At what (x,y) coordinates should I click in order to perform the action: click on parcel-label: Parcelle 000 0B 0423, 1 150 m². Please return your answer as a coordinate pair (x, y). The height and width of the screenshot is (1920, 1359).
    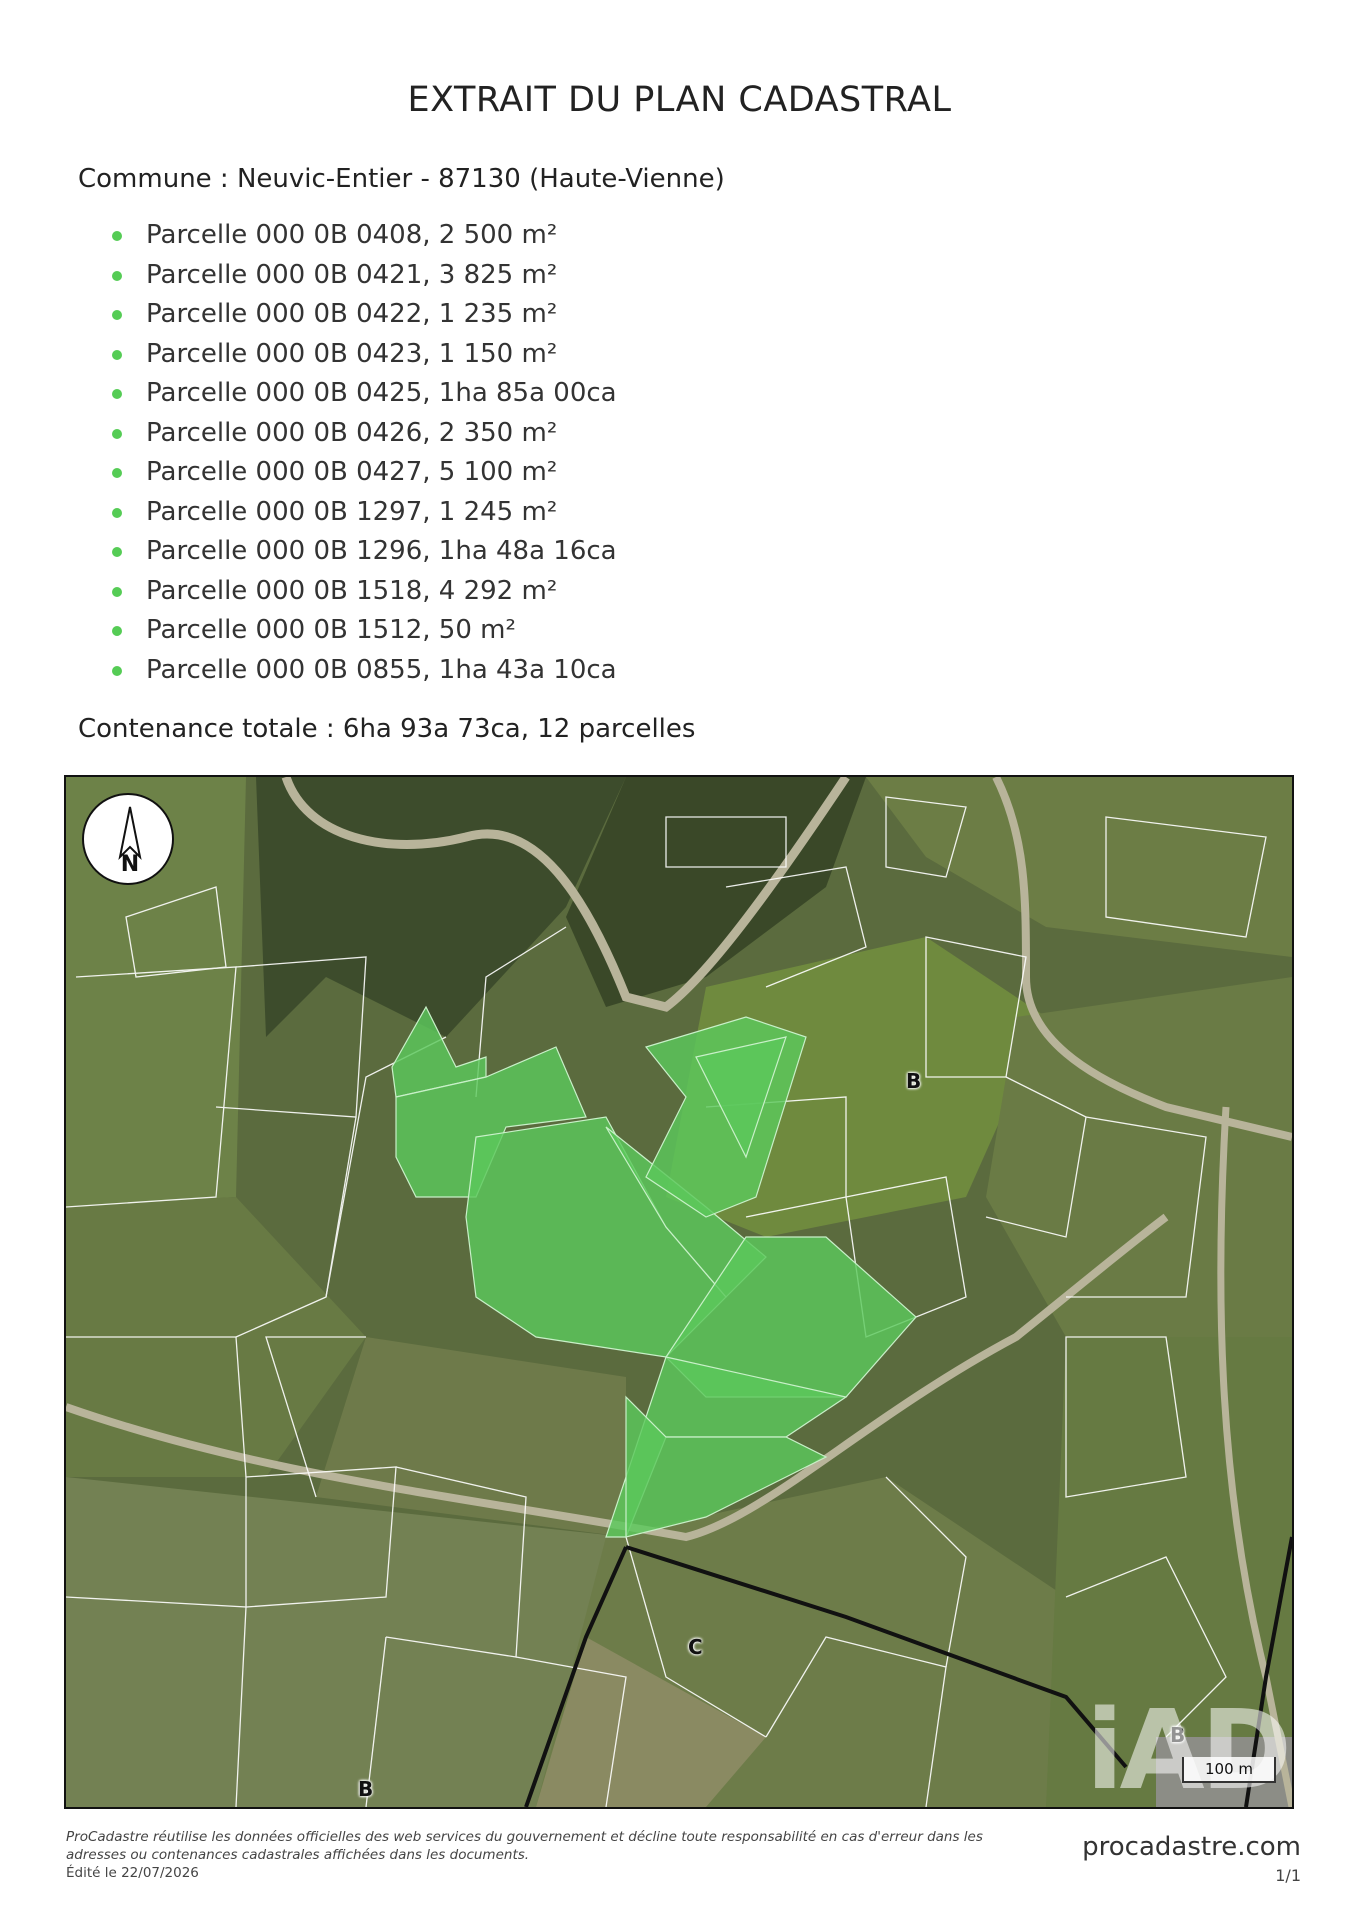
    Looking at the image, I should click on (352, 353).